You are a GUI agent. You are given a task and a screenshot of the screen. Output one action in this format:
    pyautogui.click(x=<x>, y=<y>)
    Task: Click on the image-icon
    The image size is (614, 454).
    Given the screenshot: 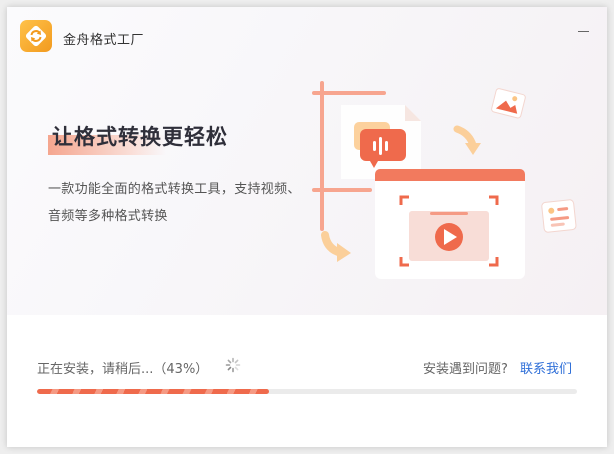 What is the action you would take?
    pyautogui.click(x=508, y=103)
    